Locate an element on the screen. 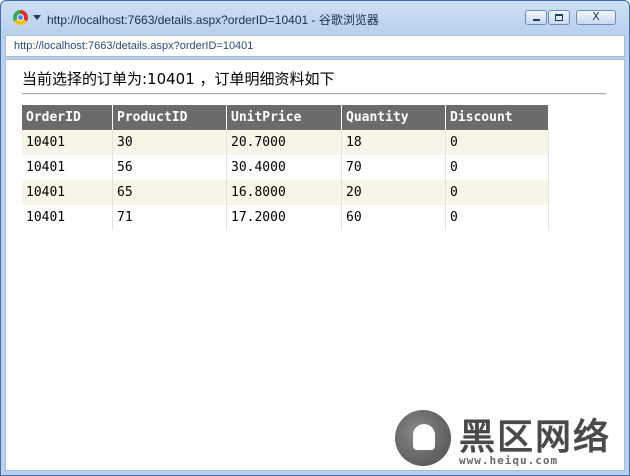 Image resolution: width=630 pixels, height=476 pixels. table-row: 10401 30 20.7000 18 0 is located at coordinates (285, 142).